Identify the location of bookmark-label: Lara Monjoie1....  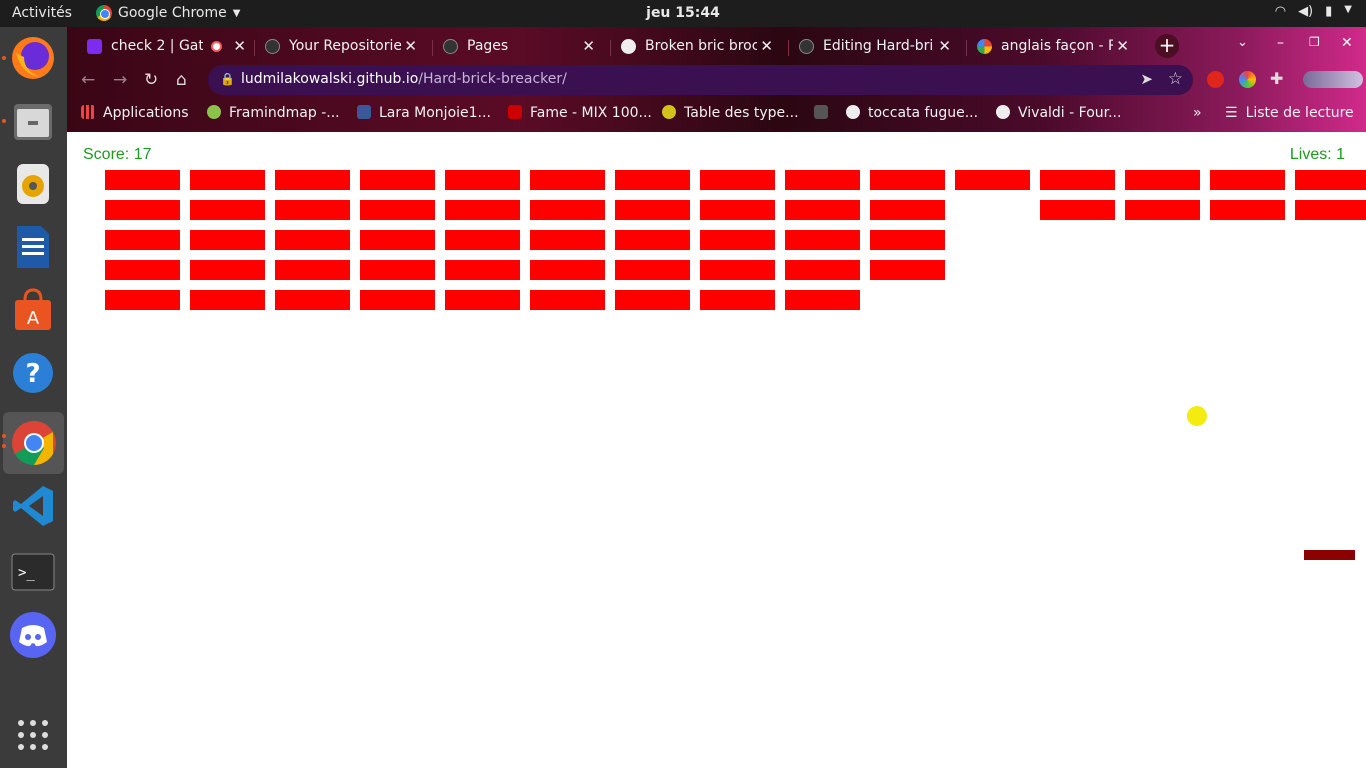
(435, 113).